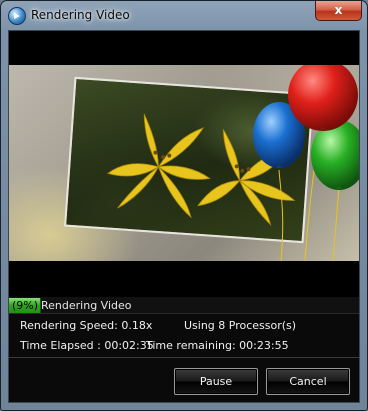 This screenshot has height=411, width=368. I want to click on rendering-speed: Rendering Speed: 0.18x, so click(86, 325).